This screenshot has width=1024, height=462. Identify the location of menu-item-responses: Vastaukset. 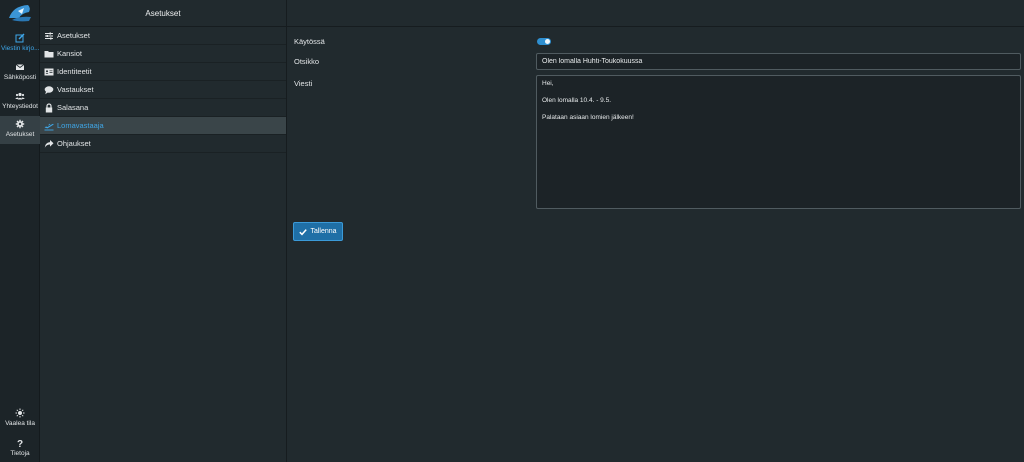
(163, 90).